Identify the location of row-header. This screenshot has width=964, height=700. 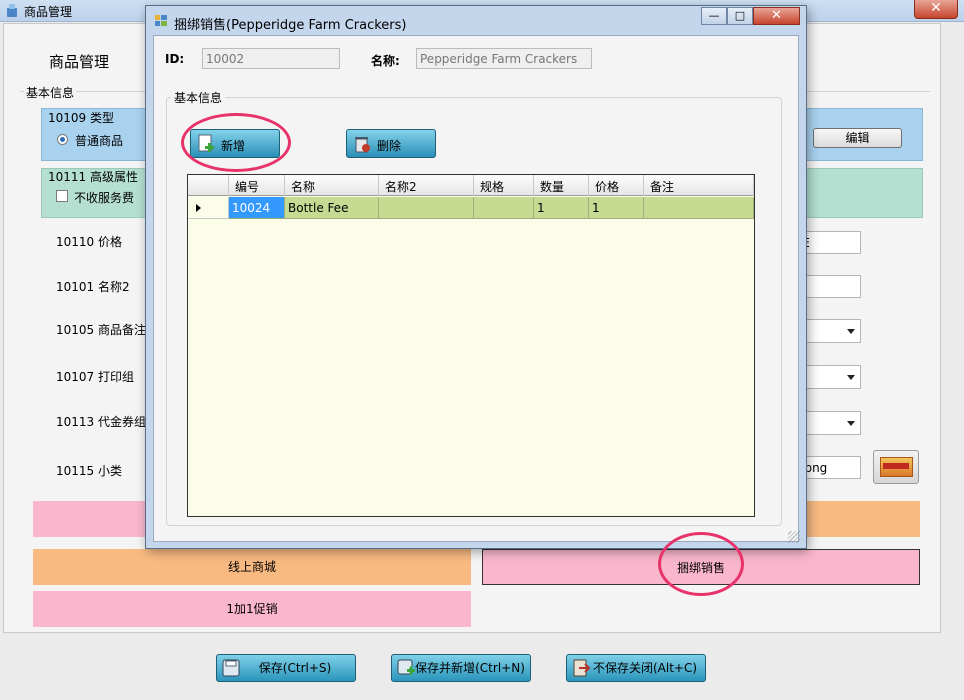
(208, 208).